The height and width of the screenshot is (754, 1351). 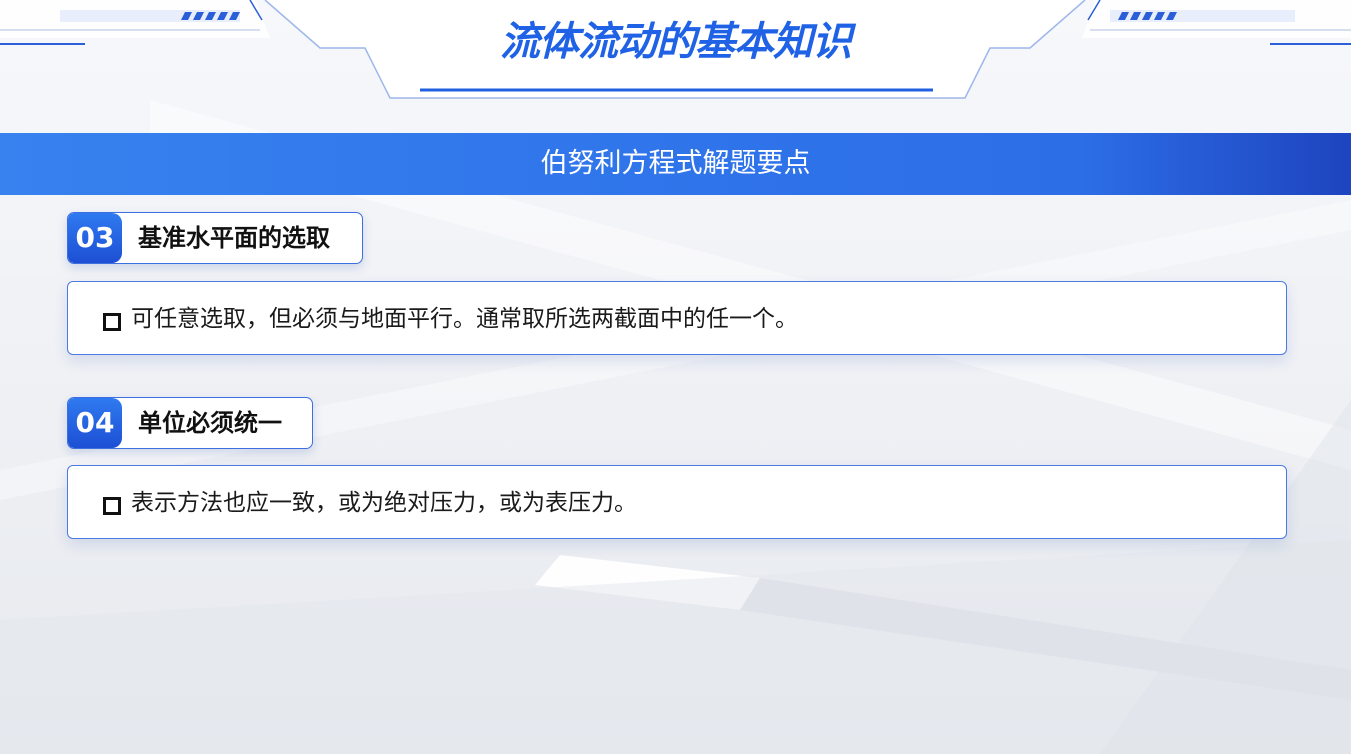 What do you see at coordinates (677, 502) in the screenshot?
I see `section-content-04: 表示方法也应一致，或为绝对压力，或为表压力。` at bounding box center [677, 502].